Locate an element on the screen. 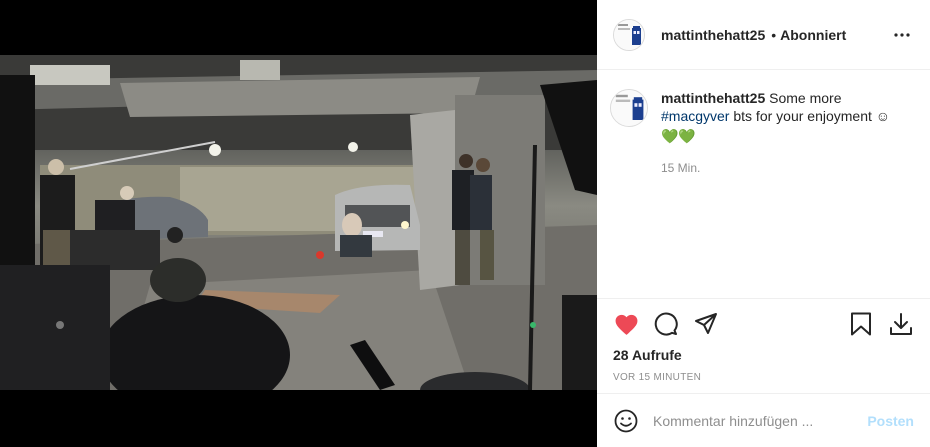 The width and height of the screenshot is (930, 447). more-options-button is located at coordinates (902, 35).